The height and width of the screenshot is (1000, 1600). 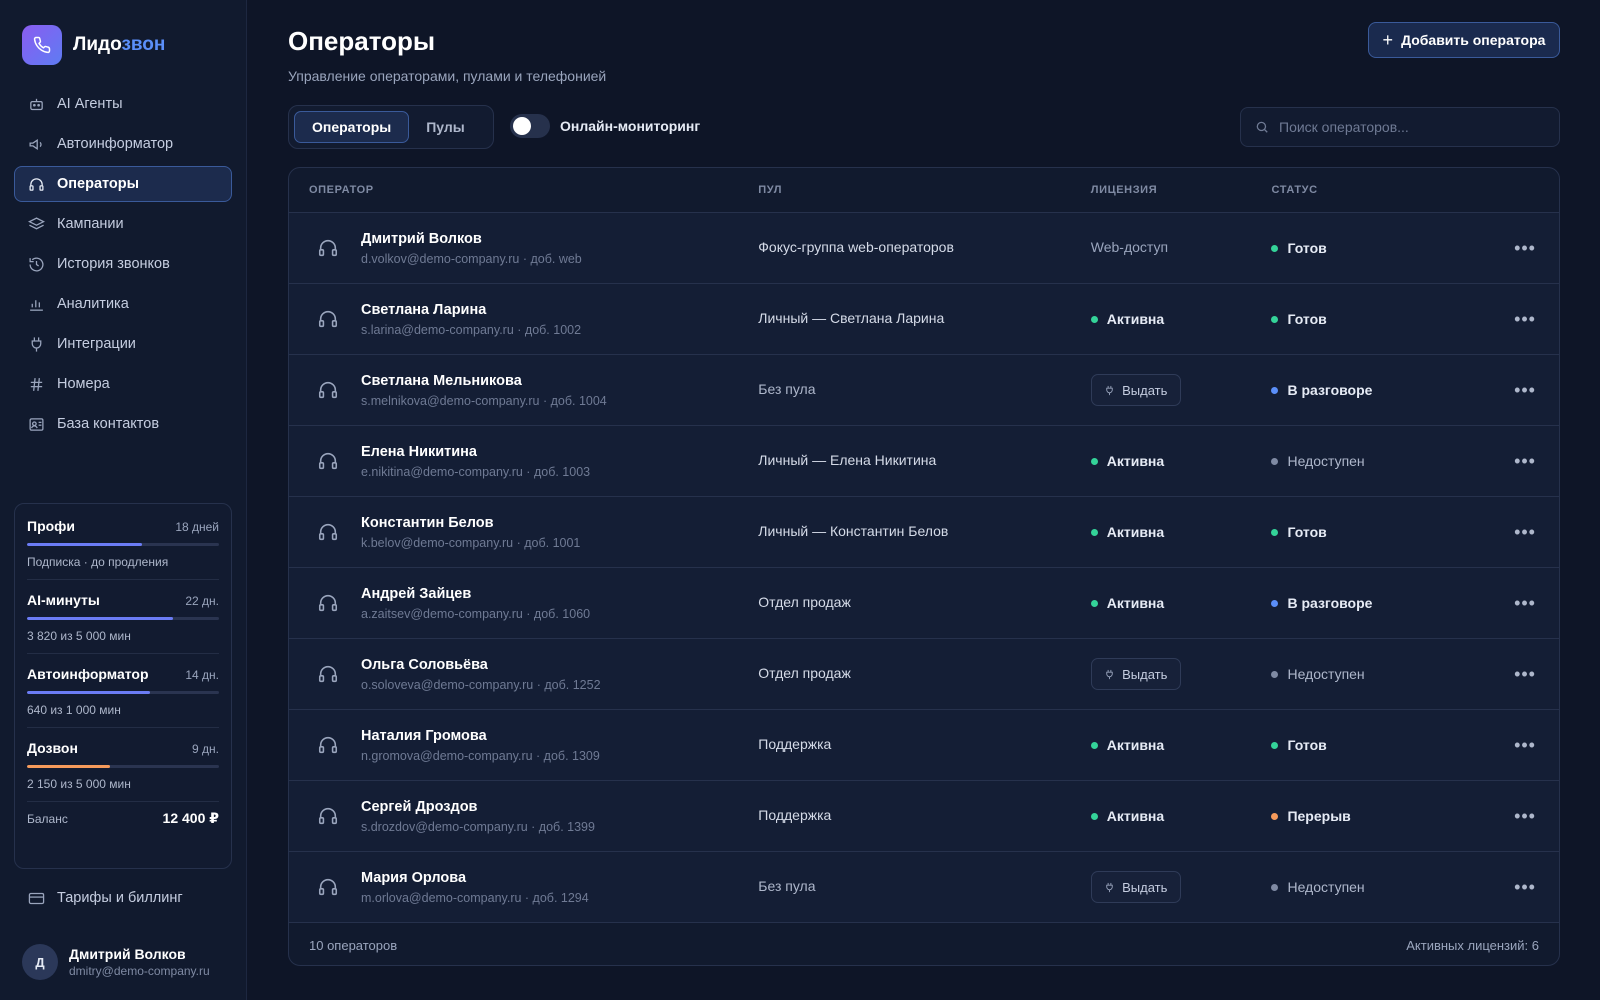 What do you see at coordinates (1464, 40) in the screenshot?
I see `add-operator-button: + Добавить оператора` at bounding box center [1464, 40].